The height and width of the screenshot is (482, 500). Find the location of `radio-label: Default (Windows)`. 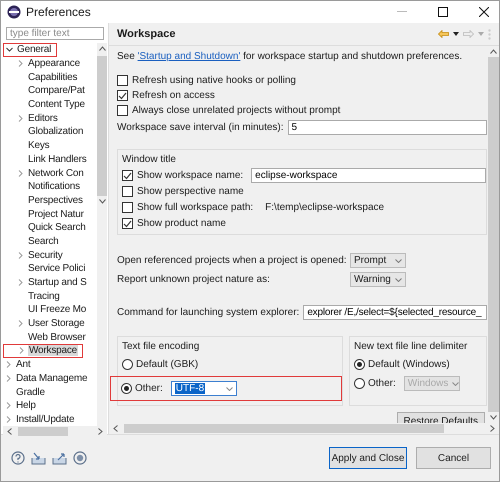

radio-label: Default (Windows) is located at coordinates (409, 364).